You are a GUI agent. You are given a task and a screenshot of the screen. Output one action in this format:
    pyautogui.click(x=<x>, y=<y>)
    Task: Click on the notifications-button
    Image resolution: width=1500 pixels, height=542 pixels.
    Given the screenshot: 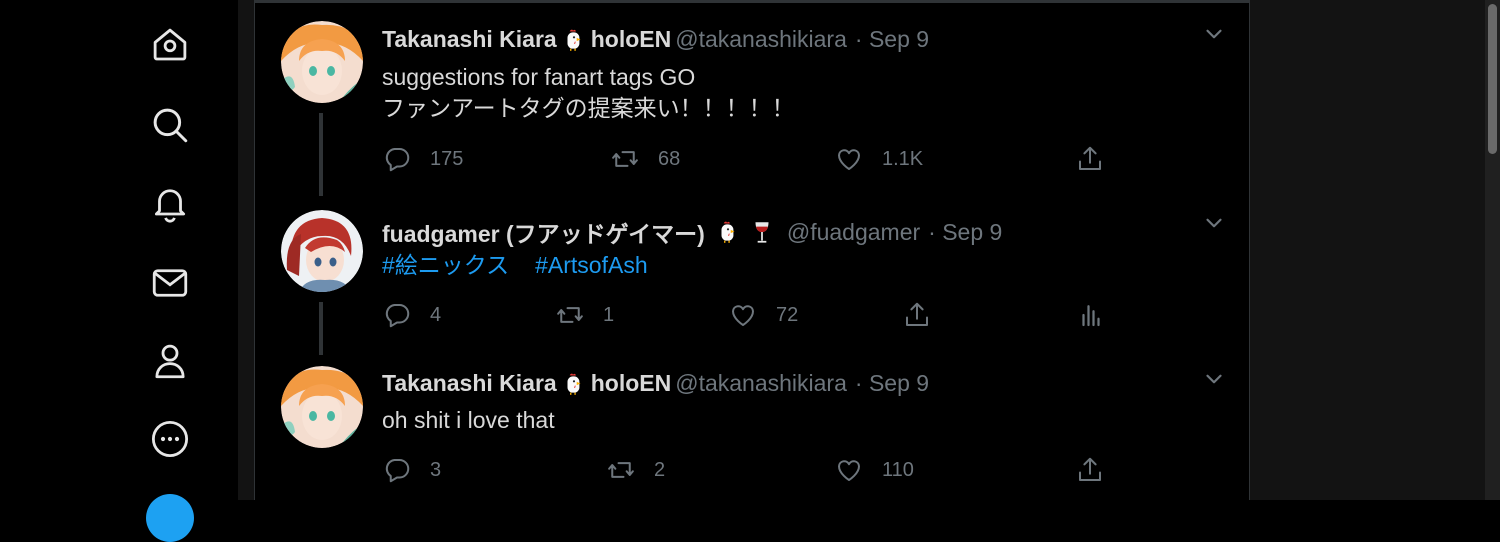 What is the action you would take?
    pyautogui.click(x=170, y=203)
    